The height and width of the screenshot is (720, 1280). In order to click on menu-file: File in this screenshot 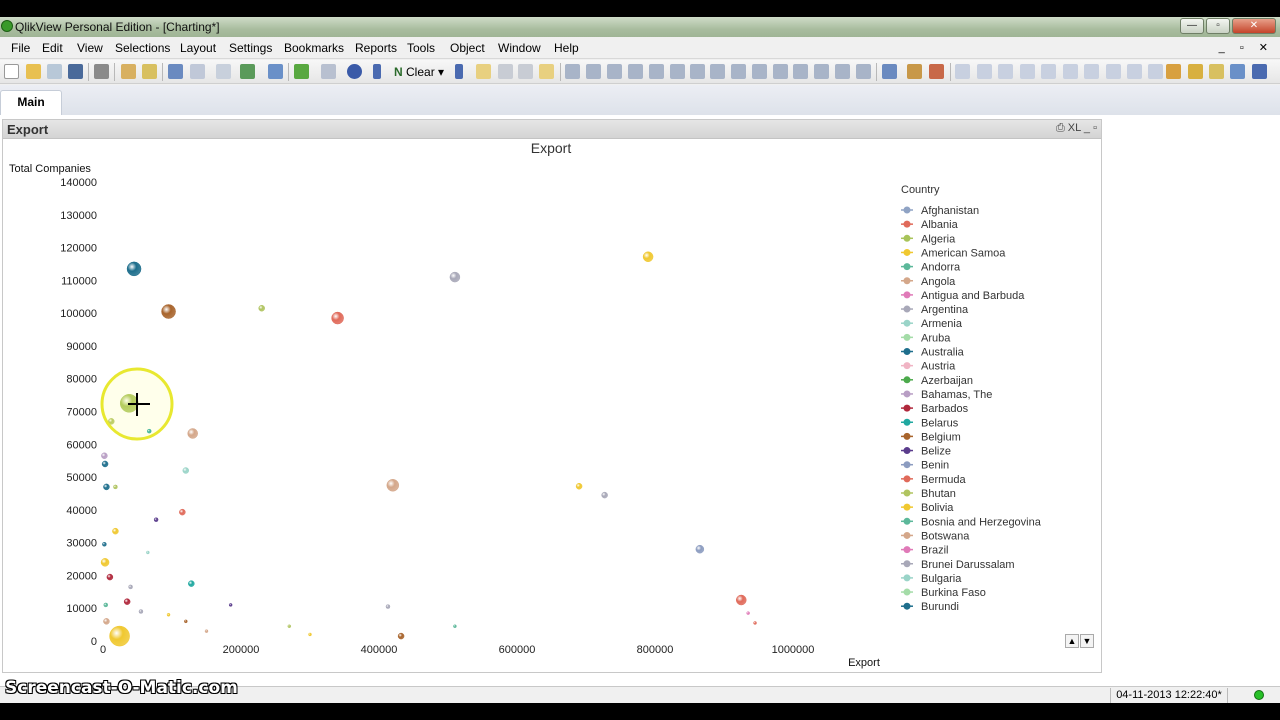, I will do `click(20, 48)`.